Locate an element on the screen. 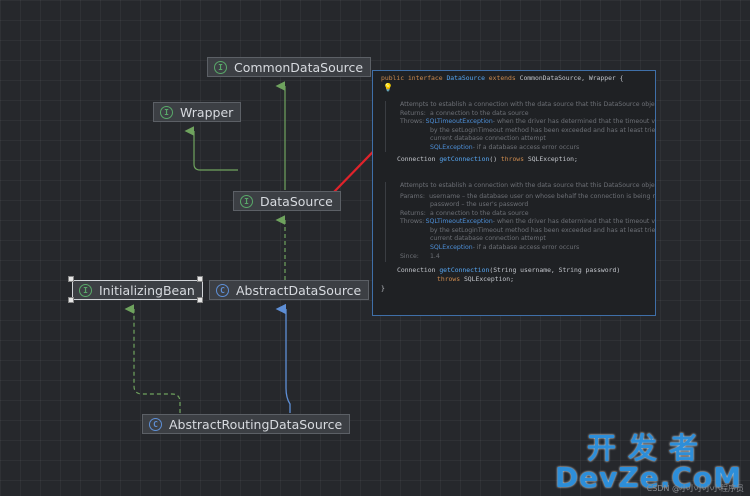  node-label: InitializingBean is located at coordinates (147, 290).